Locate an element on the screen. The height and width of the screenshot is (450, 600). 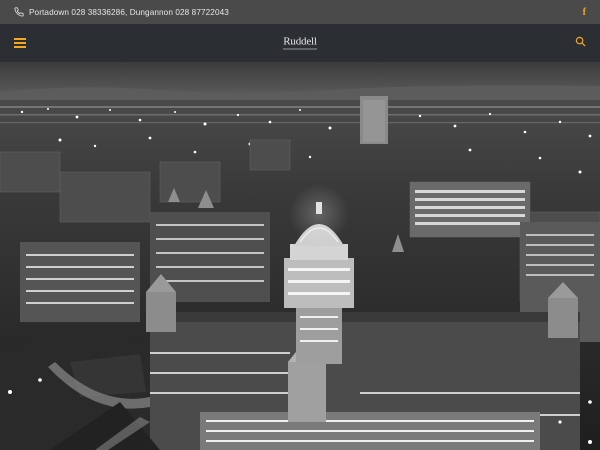
logo-text: Ruddell is located at coordinates (300, 41).